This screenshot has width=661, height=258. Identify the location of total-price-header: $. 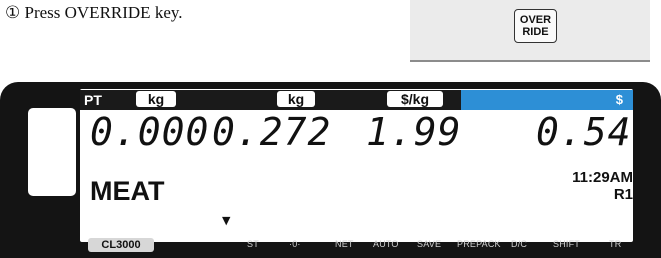
(547, 100).